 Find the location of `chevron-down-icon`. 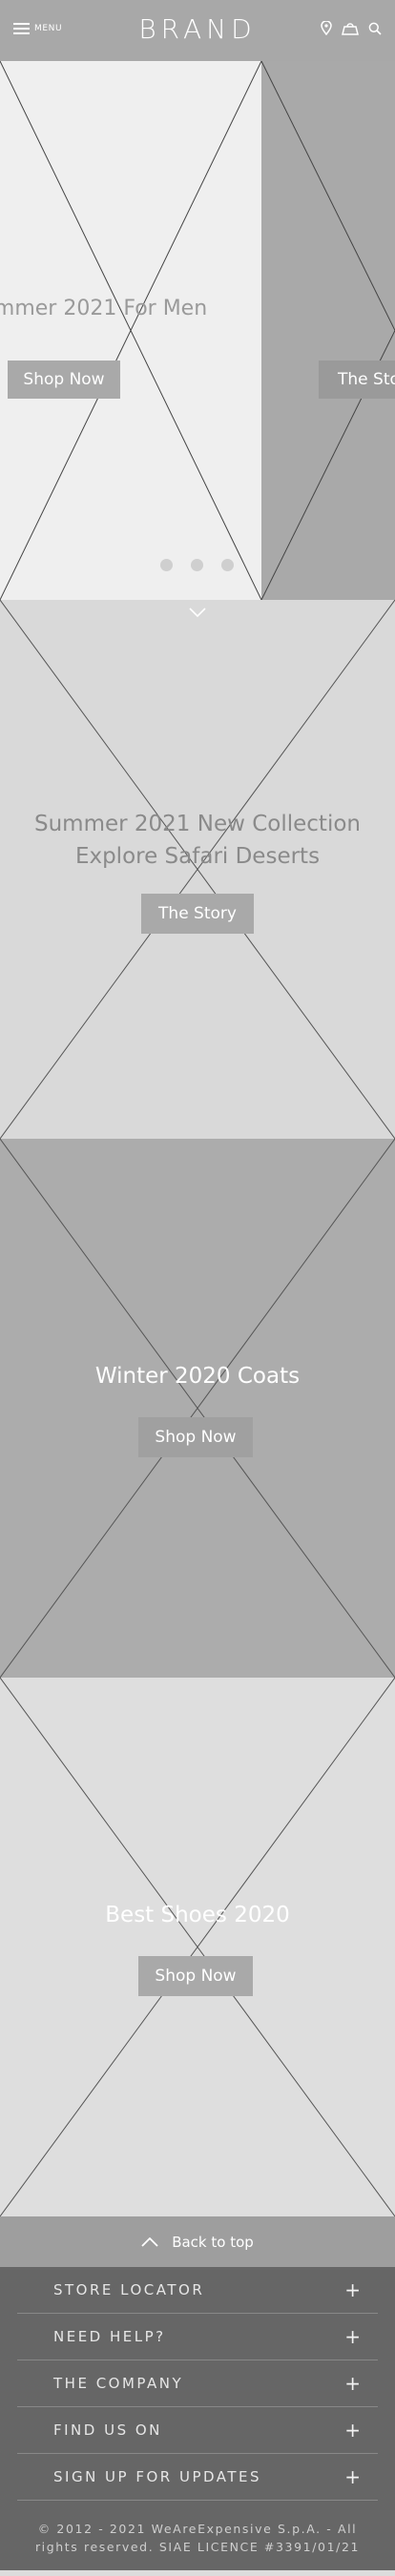

chevron-down-icon is located at coordinates (197, 612).